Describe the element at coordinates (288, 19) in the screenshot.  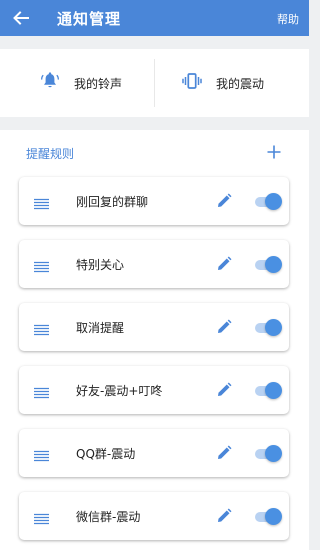
I see `help-button: 帮助` at that location.